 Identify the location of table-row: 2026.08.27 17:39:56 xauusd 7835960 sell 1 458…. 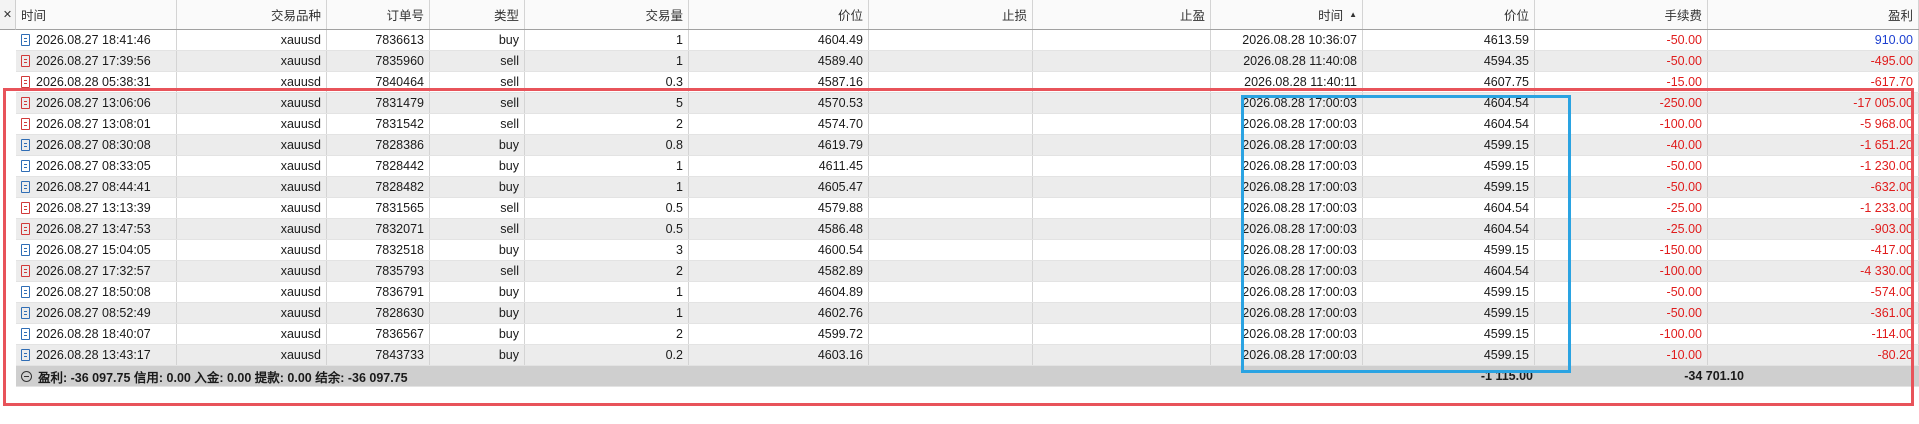
(967, 61).